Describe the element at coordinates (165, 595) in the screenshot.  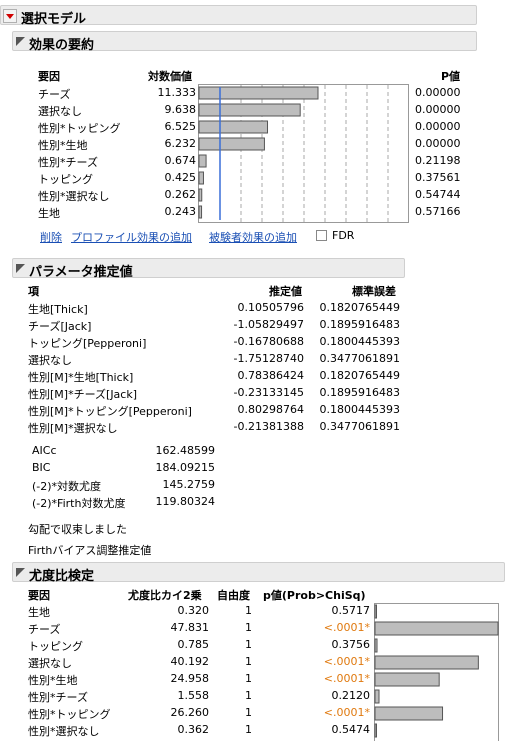
I see `lr-col-chisq: 尤度比カイ2乗` at that location.